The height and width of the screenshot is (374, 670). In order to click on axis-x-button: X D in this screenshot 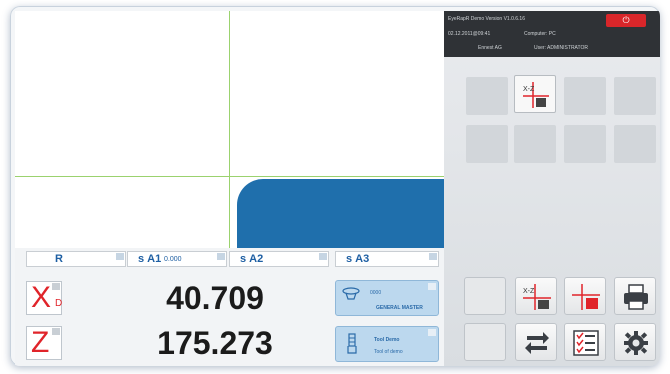, I will do `click(44, 298)`.